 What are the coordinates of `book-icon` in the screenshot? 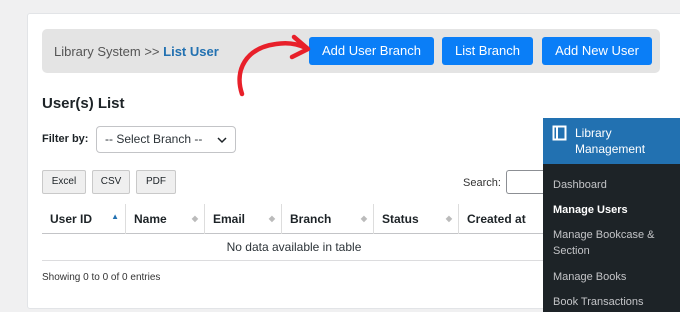 It's located at (559, 133).